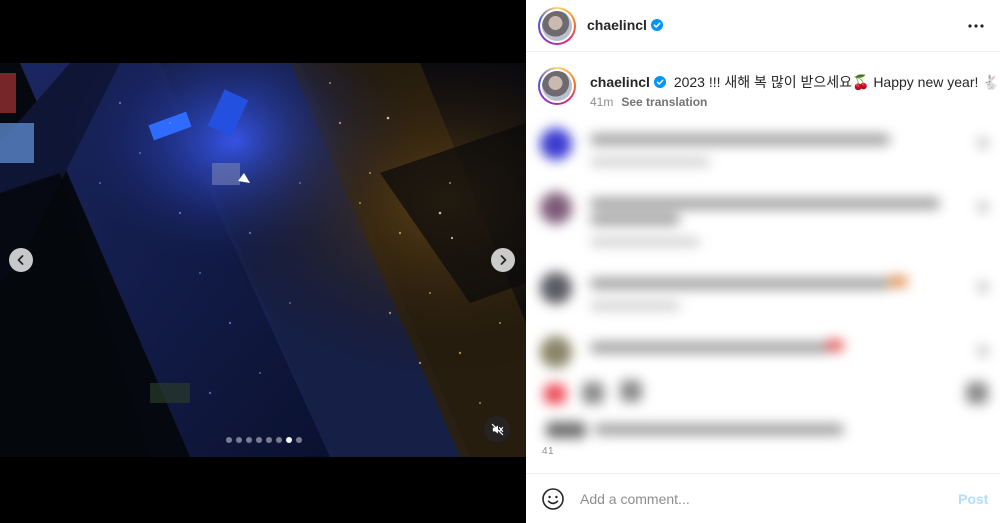  I want to click on caption-author-username: chaelincl, so click(620, 82).